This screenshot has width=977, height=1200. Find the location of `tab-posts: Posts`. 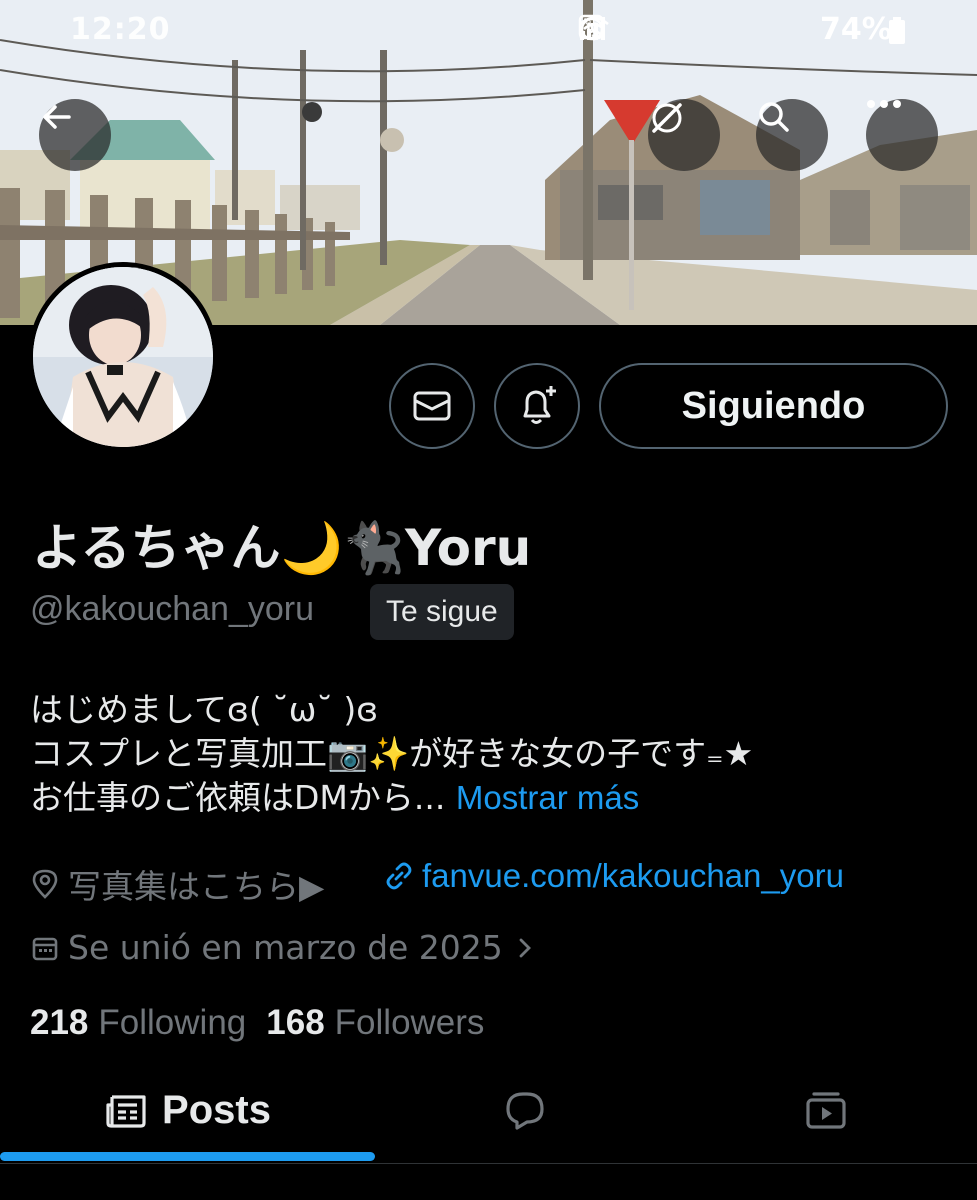

tab-posts: Posts is located at coordinates (187, 1110).